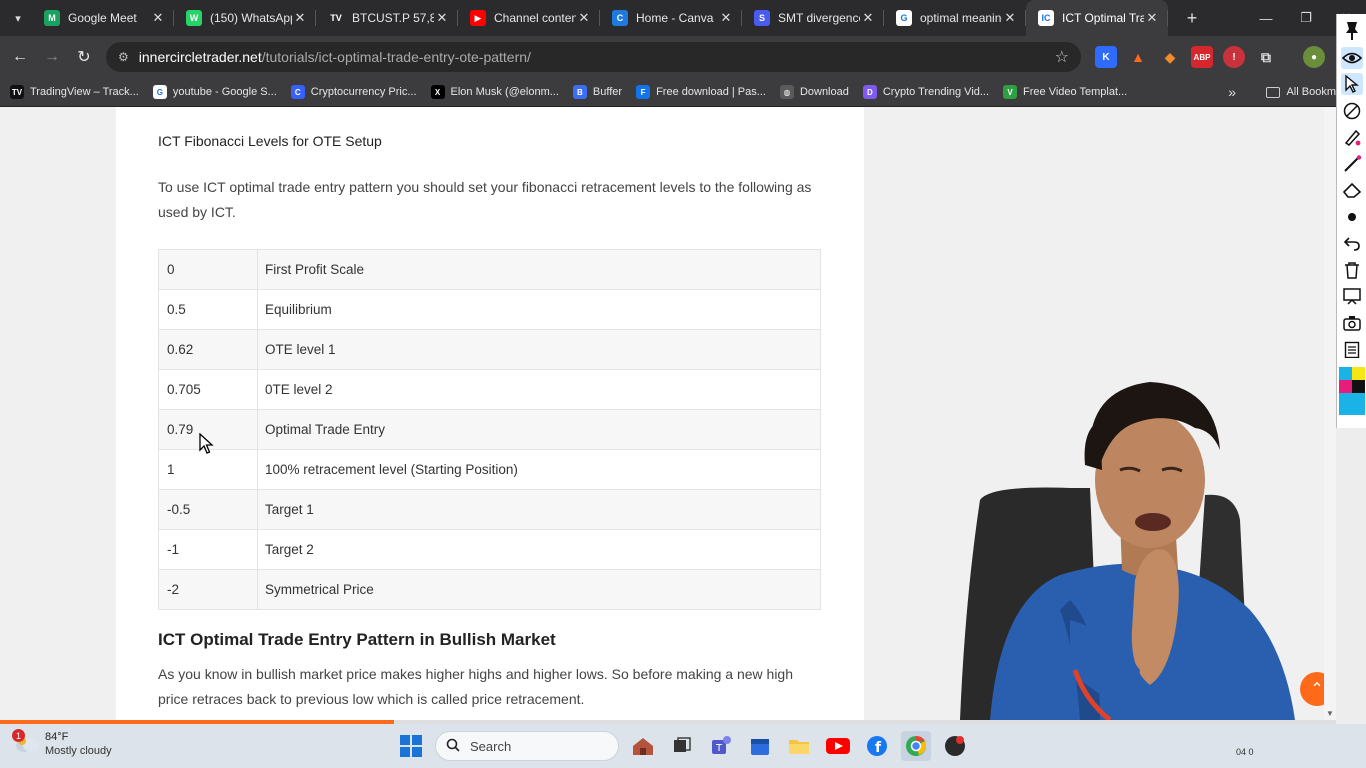 The height and width of the screenshot is (768, 1366). I want to click on task-view-icon, so click(682, 746).